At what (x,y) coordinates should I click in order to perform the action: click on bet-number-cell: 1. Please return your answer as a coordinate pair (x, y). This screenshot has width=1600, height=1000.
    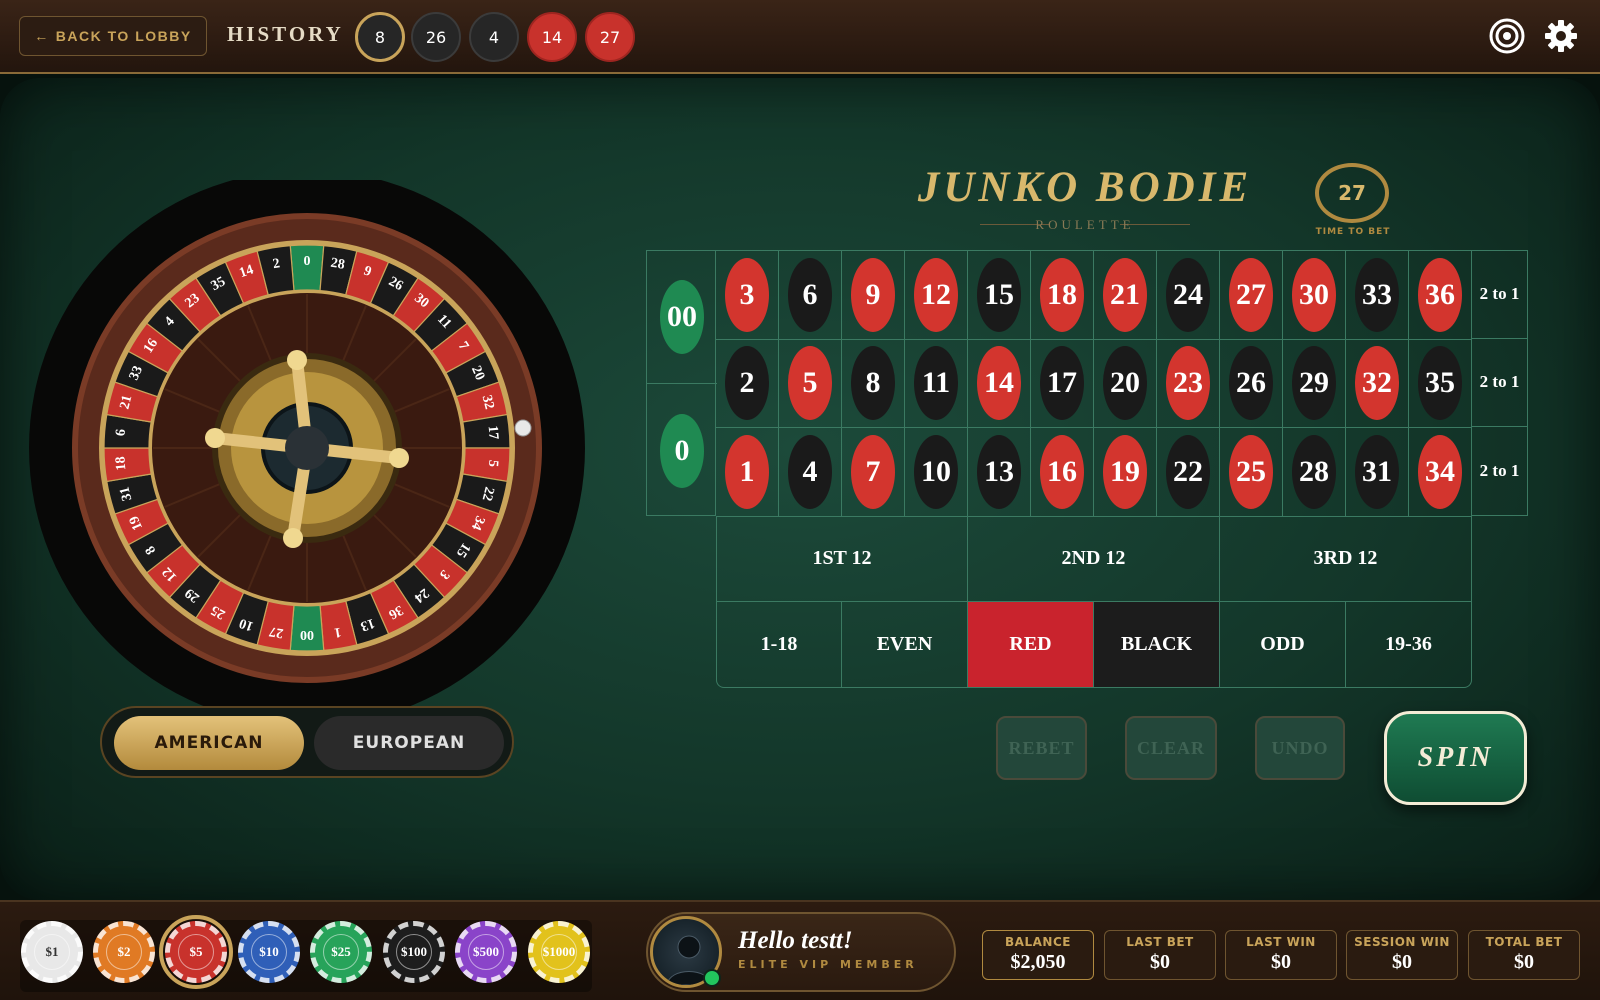
    Looking at the image, I should click on (747, 472).